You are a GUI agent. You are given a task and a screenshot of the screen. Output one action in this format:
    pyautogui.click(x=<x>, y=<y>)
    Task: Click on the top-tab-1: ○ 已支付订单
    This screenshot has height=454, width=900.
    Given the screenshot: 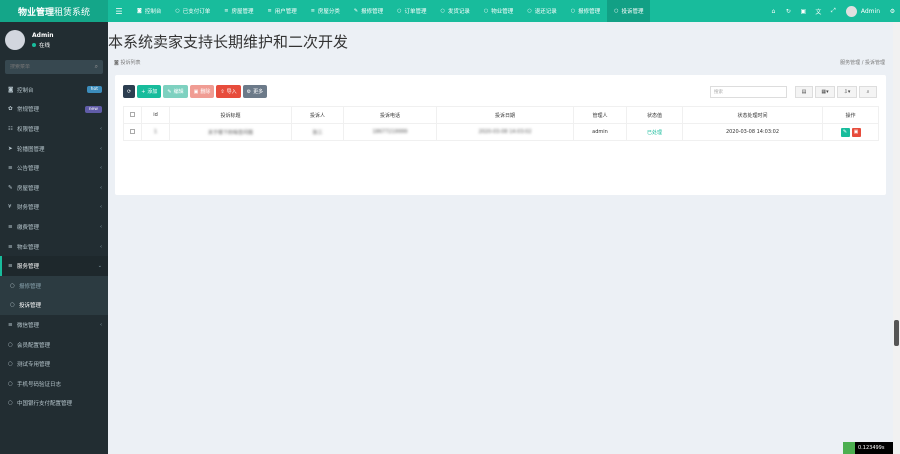 What is the action you would take?
    pyautogui.click(x=192, y=11)
    